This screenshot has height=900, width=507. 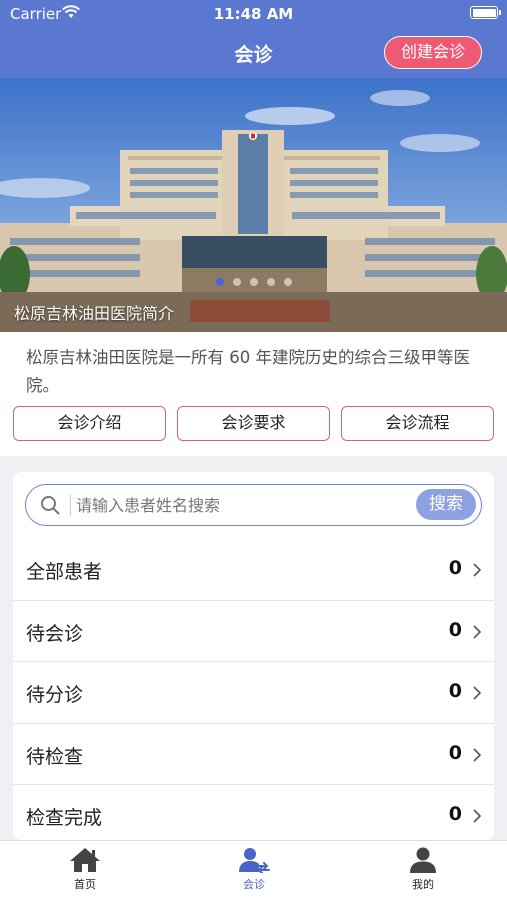 I want to click on search-button: 搜索, so click(x=446, y=504).